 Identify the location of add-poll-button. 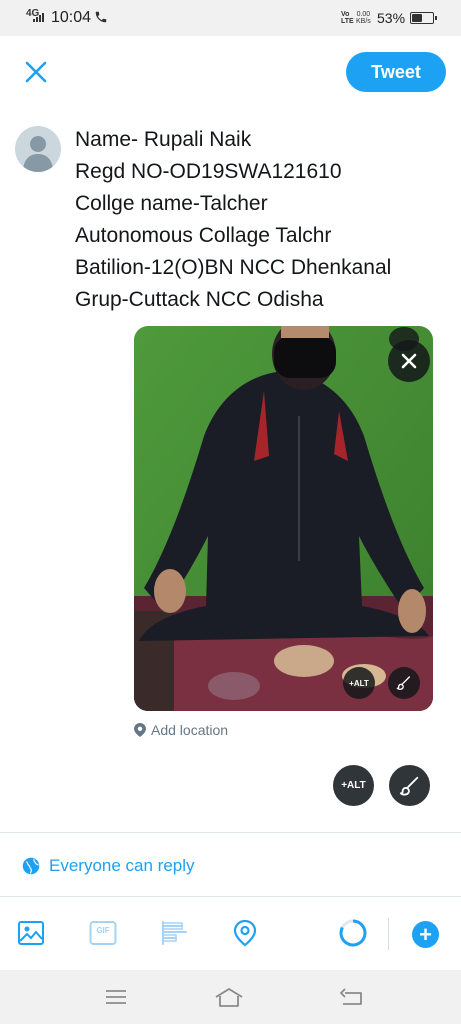
(174, 933).